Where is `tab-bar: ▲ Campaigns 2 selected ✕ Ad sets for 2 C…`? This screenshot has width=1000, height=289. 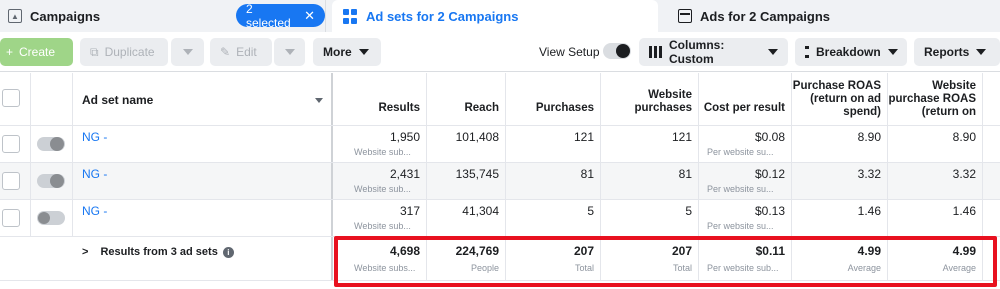 tab-bar: ▲ Campaigns 2 selected ✕ Ad sets for 2 C… is located at coordinates (500, 16).